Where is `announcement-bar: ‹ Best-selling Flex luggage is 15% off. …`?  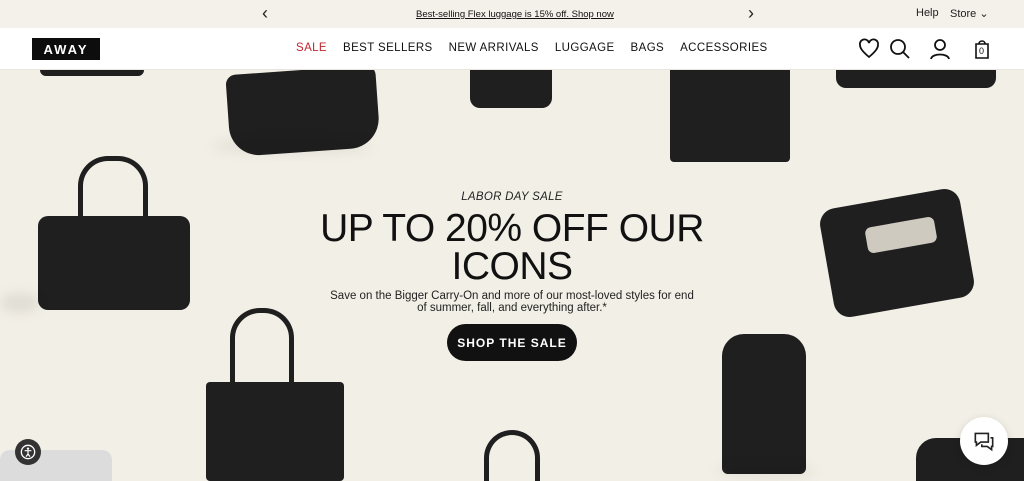
announcement-bar: ‹ Best-selling Flex luggage is 15% off. … is located at coordinates (512, 14).